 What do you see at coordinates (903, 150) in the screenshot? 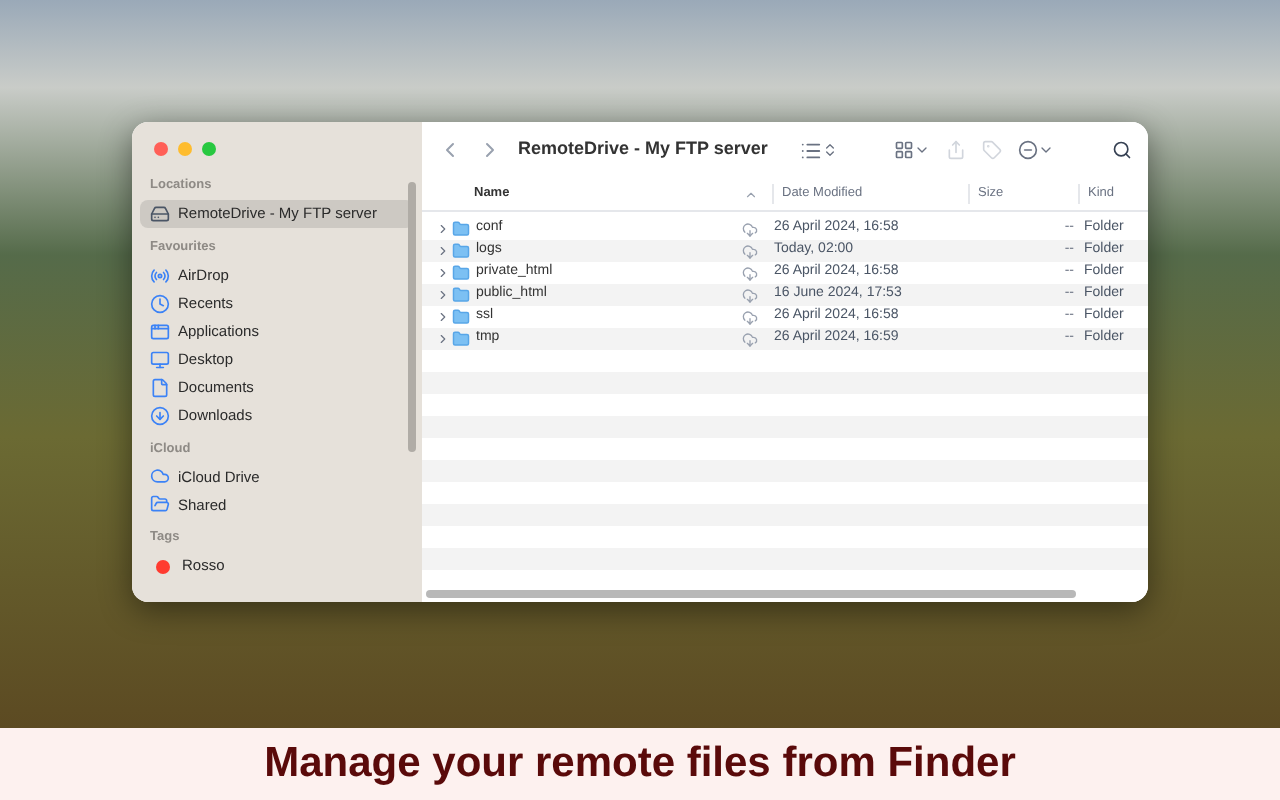
I see `grid-icon` at bounding box center [903, 150].